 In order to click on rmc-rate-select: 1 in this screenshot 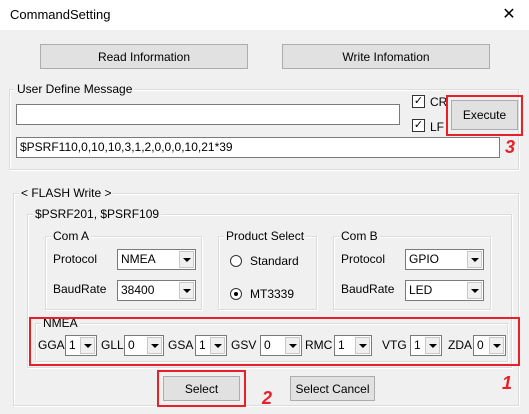, I will do `click(353, 345)`.